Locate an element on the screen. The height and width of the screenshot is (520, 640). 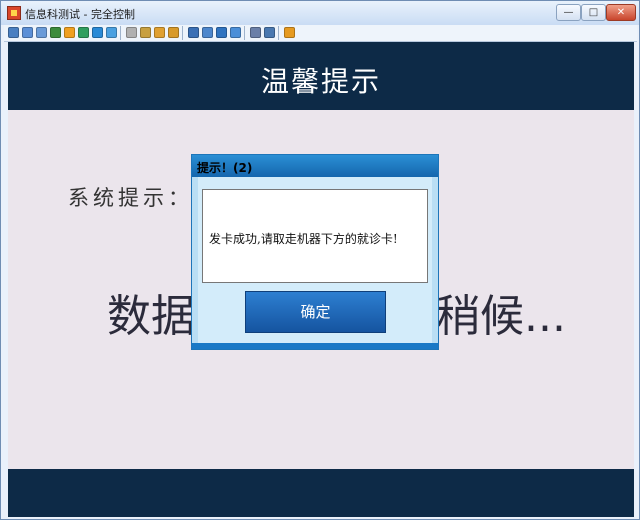
user-icon is located at coordinates (145, 32).